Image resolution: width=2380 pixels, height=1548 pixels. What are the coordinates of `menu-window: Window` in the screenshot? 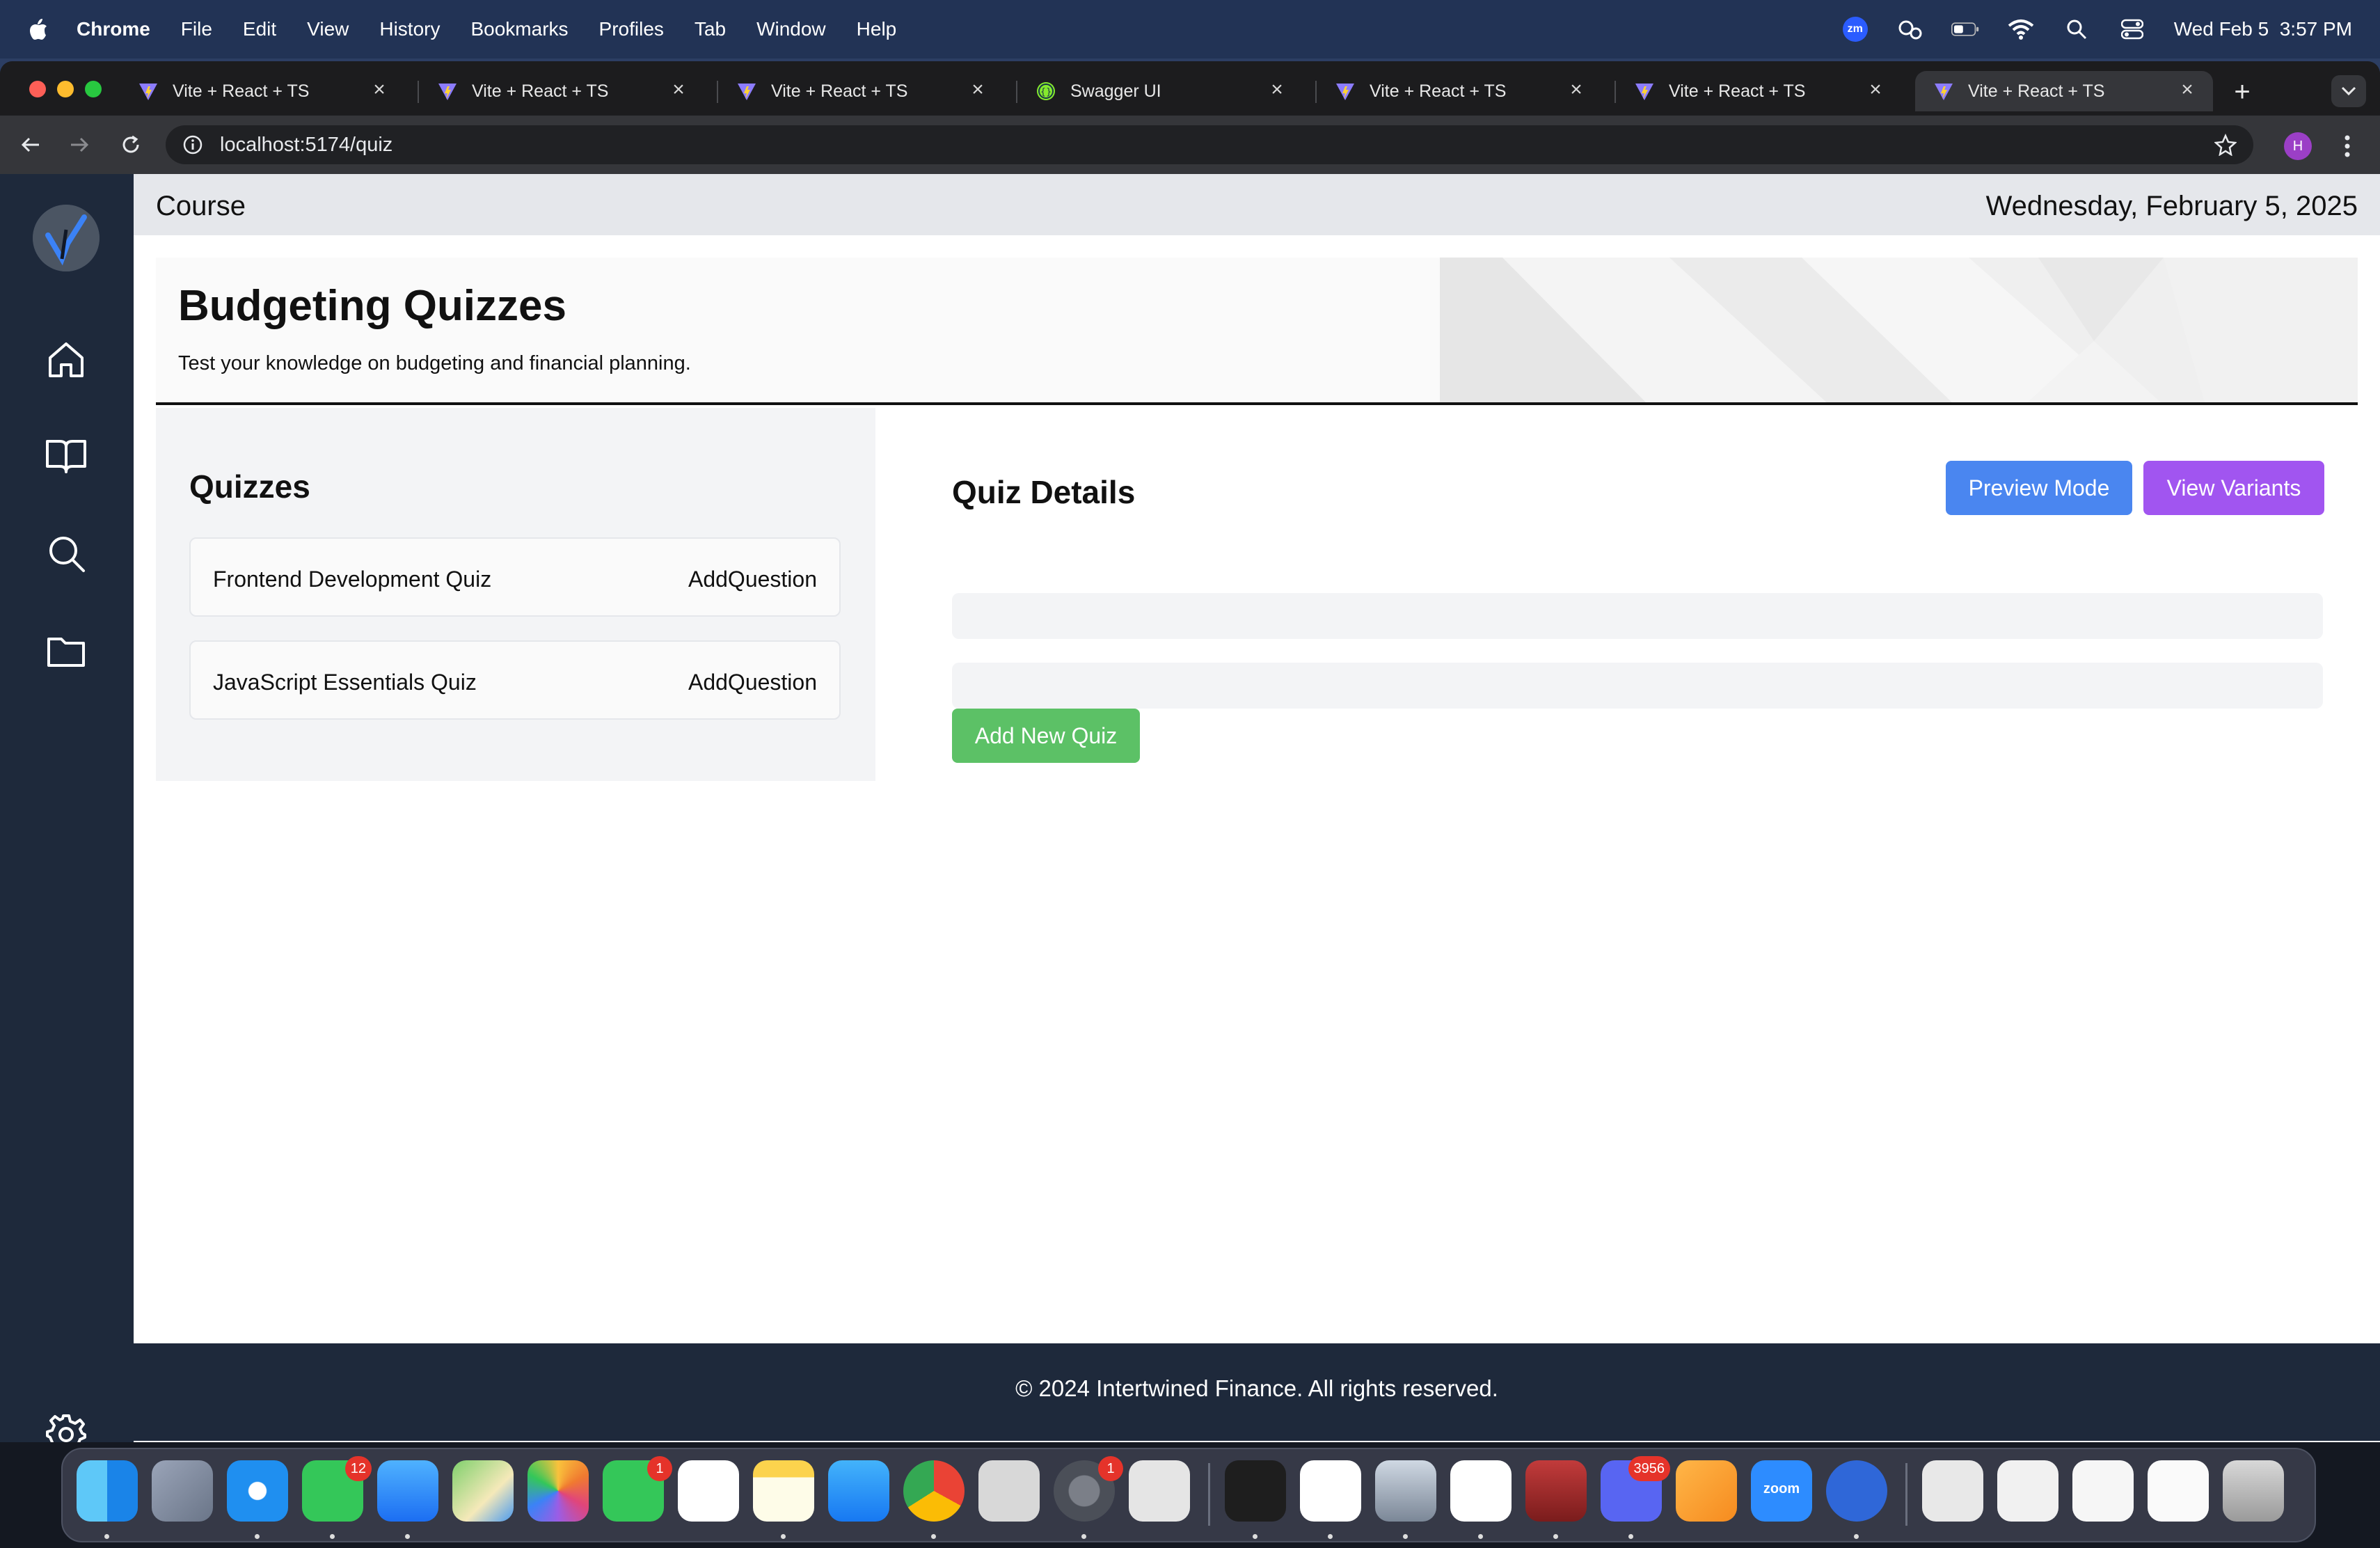 It's located at (791, 29).